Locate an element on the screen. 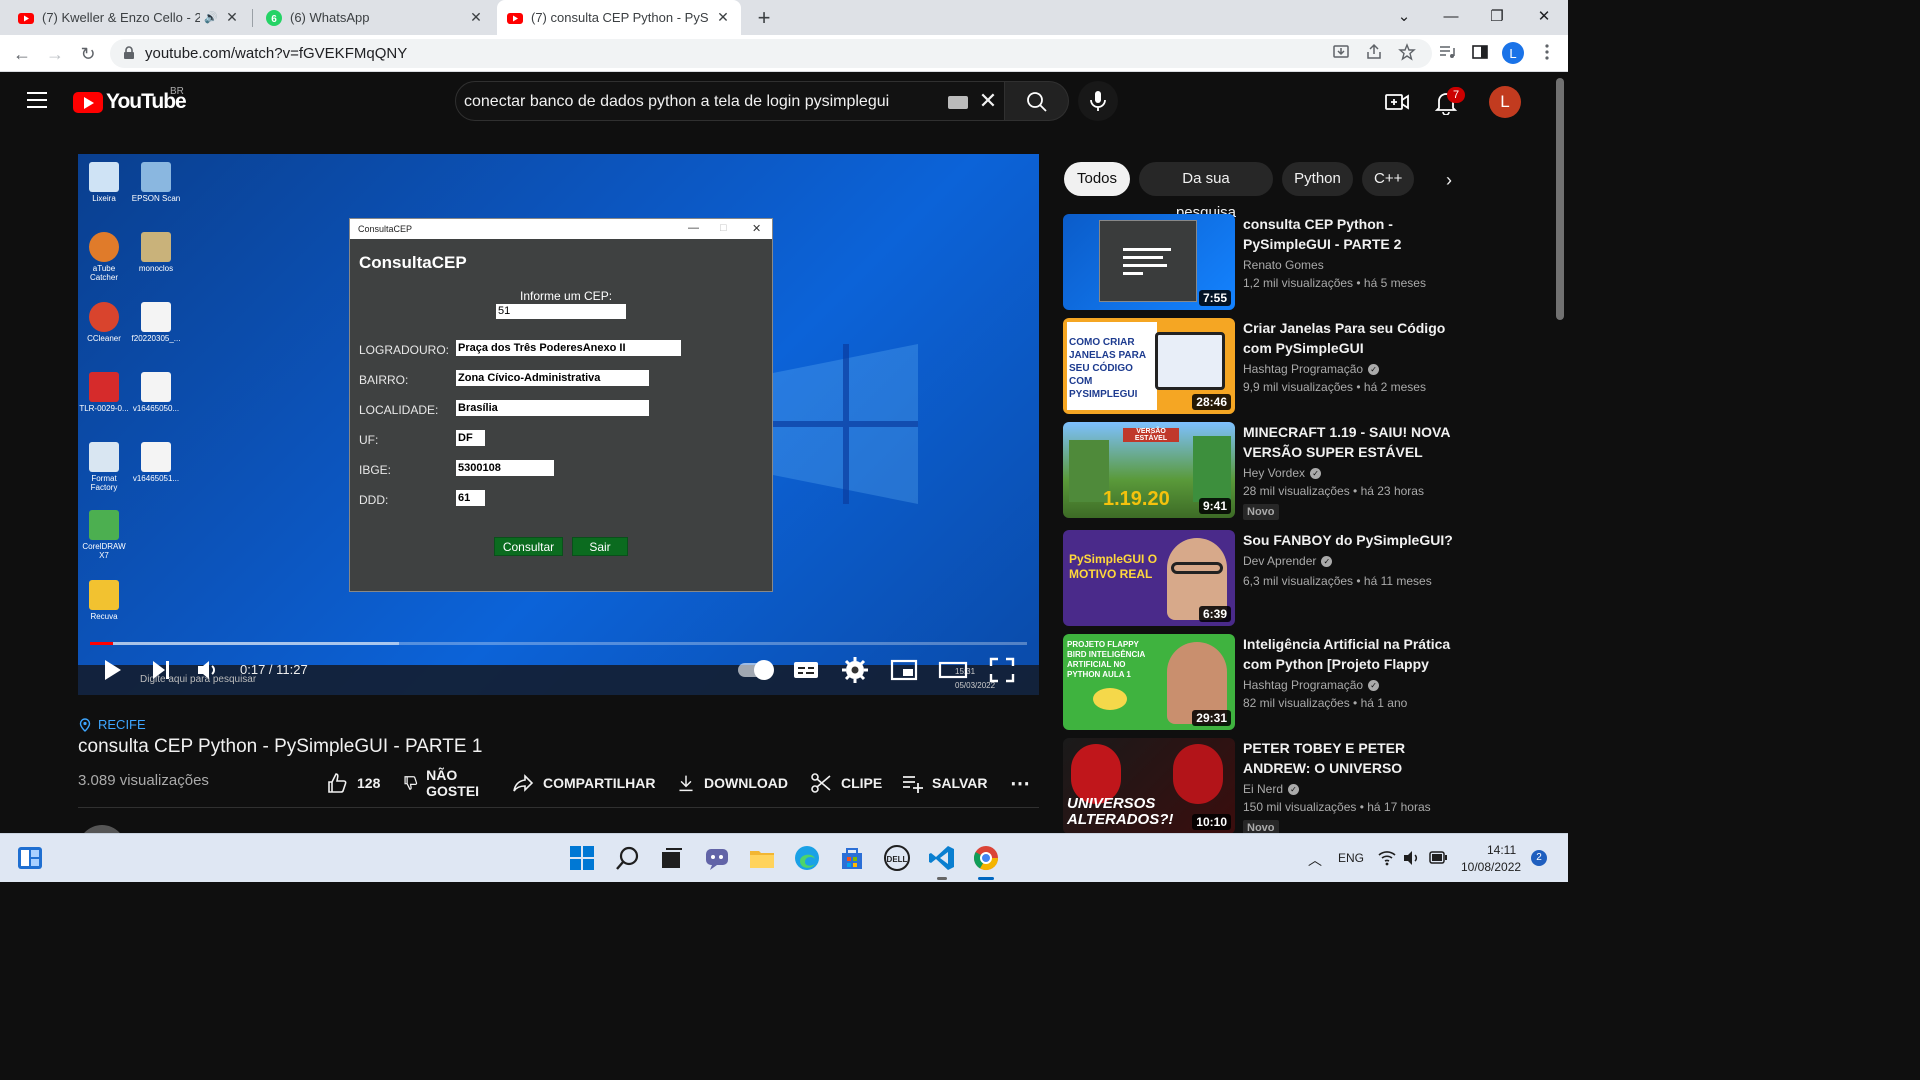  show-hidden-icons-chevron: ︿ is located at coordinates (1315, 860).